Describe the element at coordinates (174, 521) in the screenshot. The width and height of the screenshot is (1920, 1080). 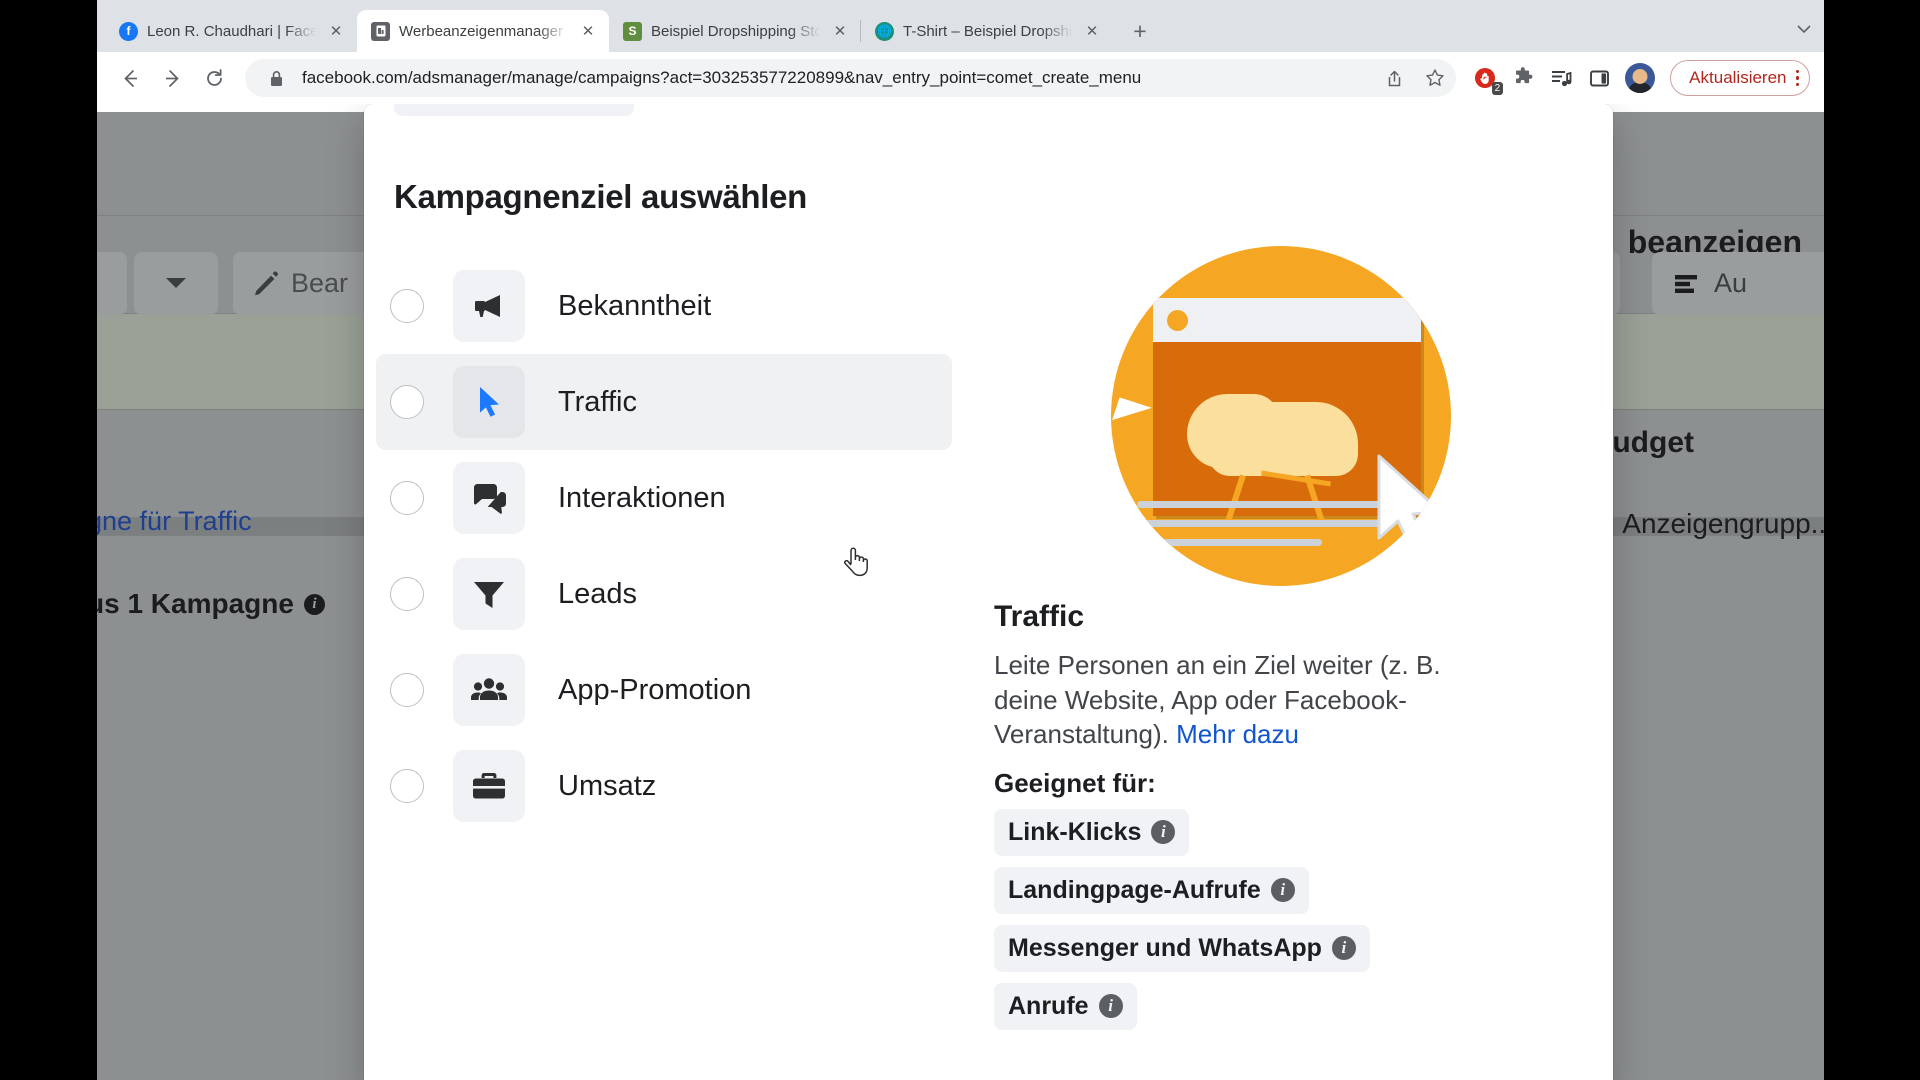
I see `background-campaign-link: gne für Traffic` at that location.